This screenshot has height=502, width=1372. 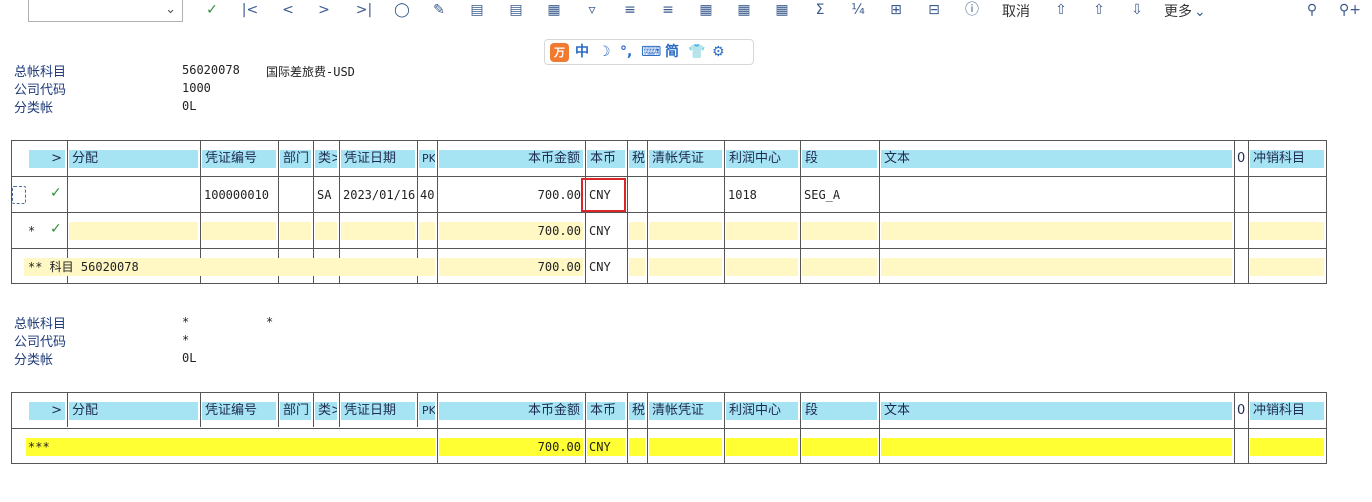 I want to click on edit-pencil-icon: ✎, so click(x=439, y=11).